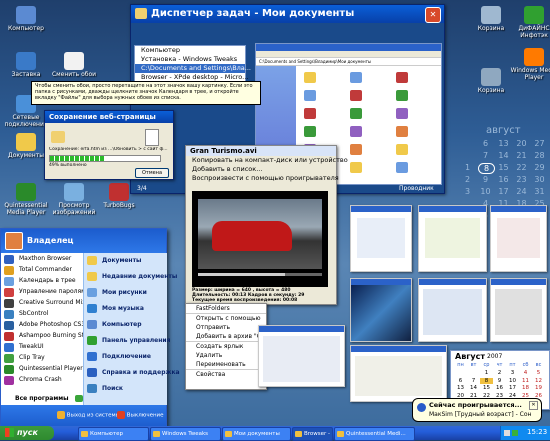  What do you see at coordinates (125, 325) in the screenshot?
I see `start-menu-place: Компьютер` at bounding box center [125, 325].